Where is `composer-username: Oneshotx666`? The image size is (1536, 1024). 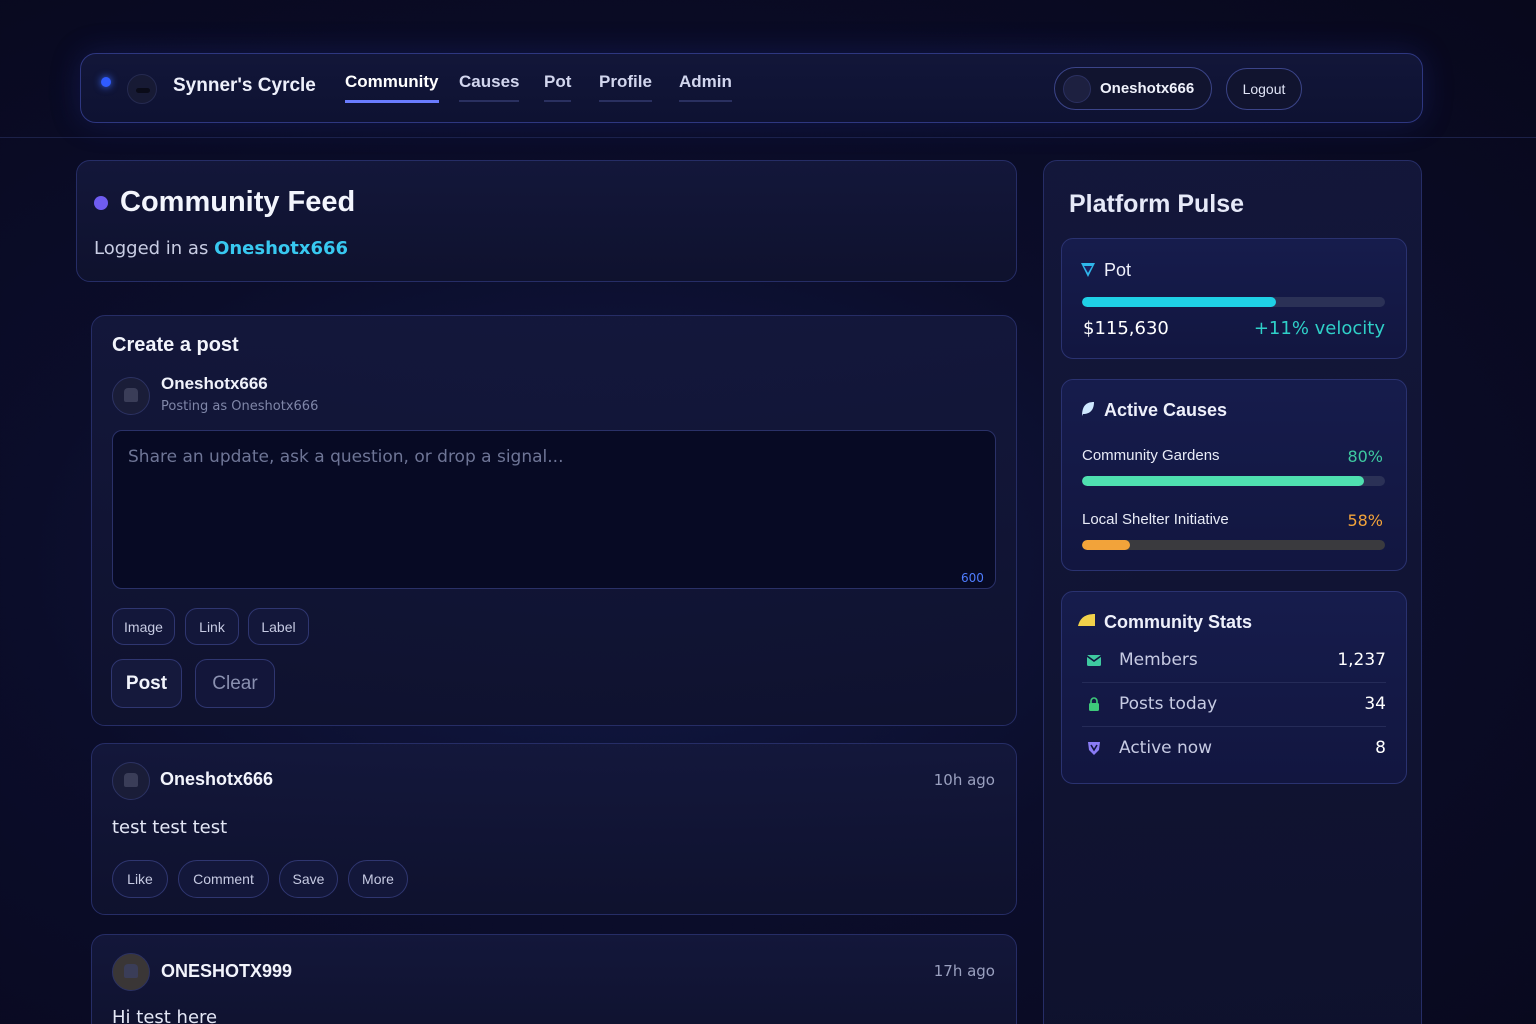
composer-username: Oneshotx666 is located at coordinates (214, 383).